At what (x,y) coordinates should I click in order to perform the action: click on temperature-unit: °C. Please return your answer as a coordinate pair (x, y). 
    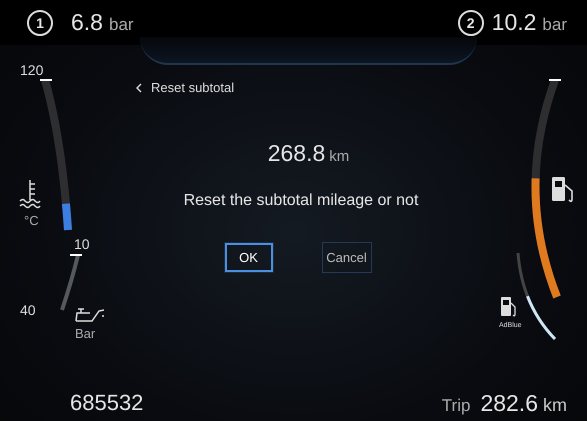
    Looking at the image, I should click on (31, 220).